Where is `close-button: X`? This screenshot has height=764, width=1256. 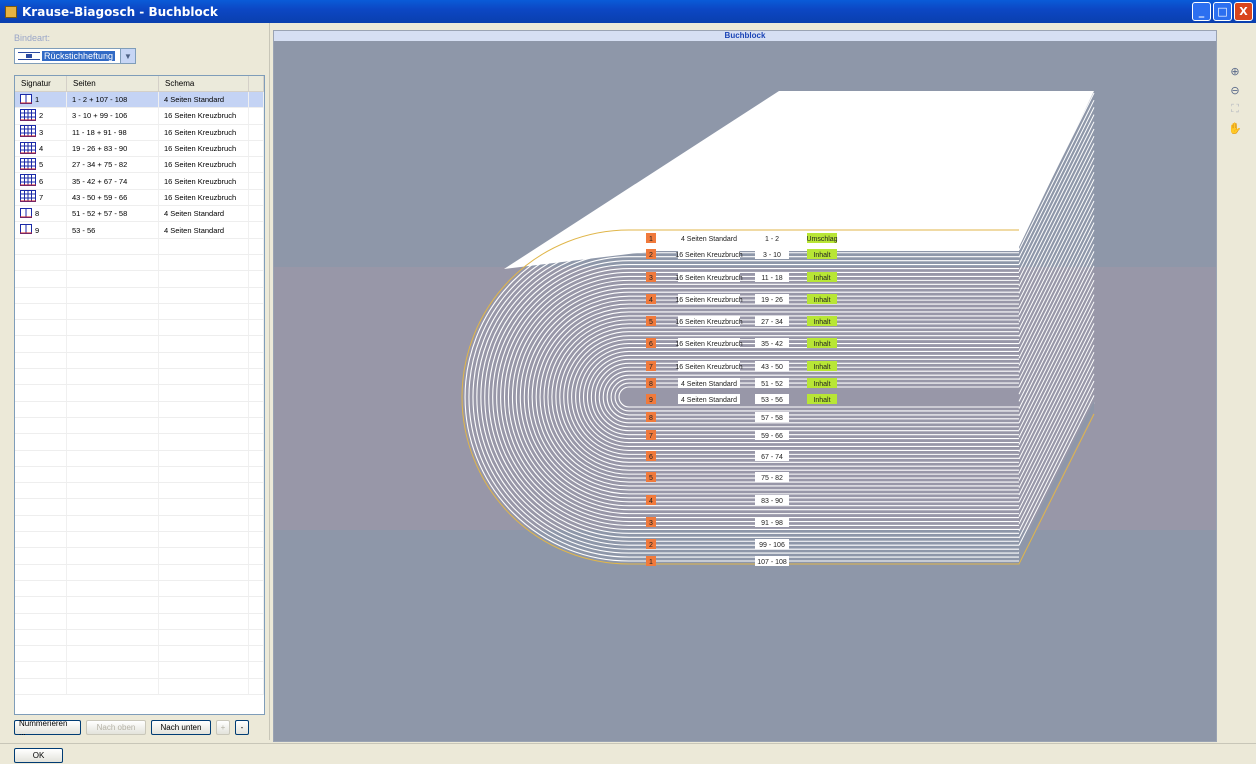 close-button: X is located at coordinates (1243, 11).